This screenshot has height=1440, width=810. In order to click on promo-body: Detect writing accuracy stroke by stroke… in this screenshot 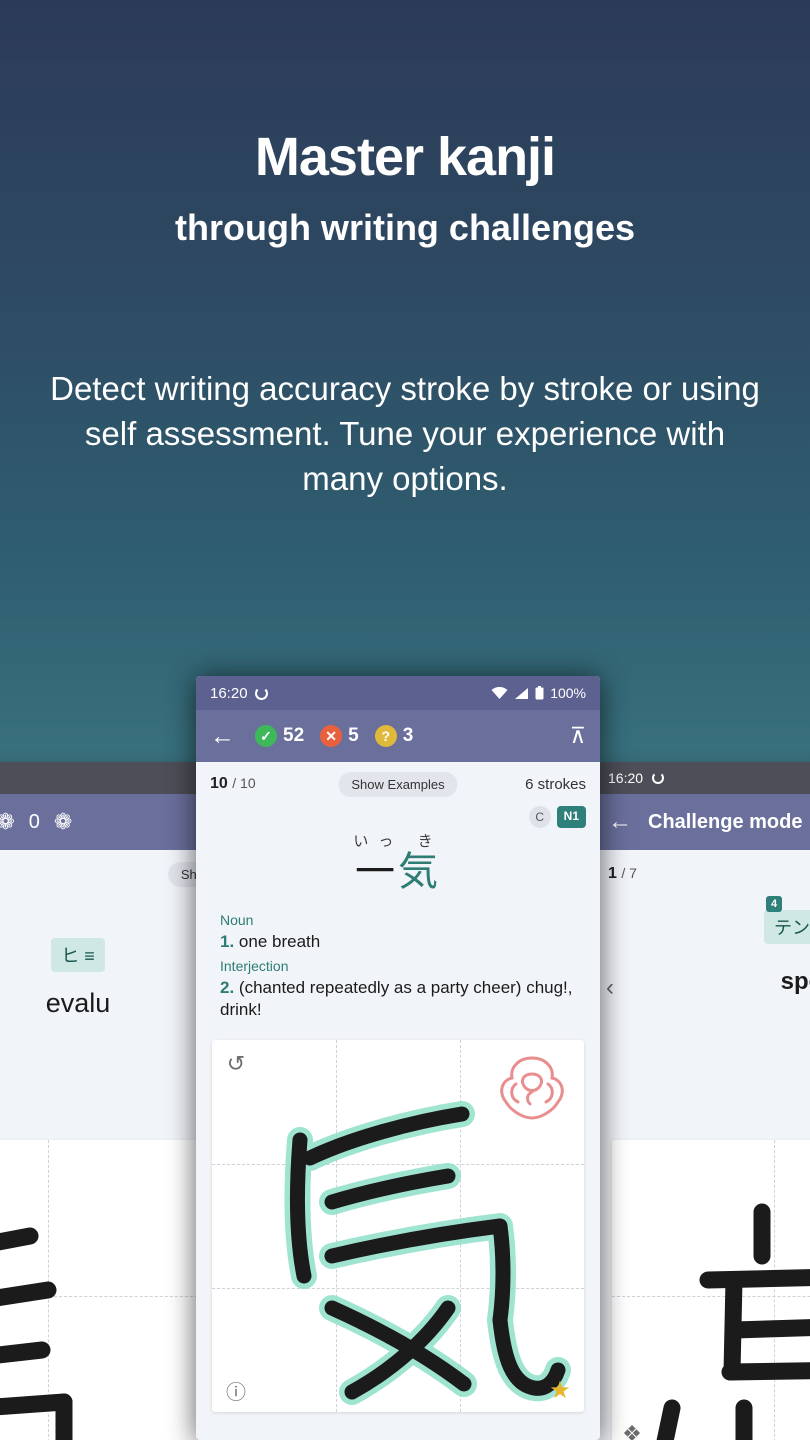, I will do `click(405, 433)`.